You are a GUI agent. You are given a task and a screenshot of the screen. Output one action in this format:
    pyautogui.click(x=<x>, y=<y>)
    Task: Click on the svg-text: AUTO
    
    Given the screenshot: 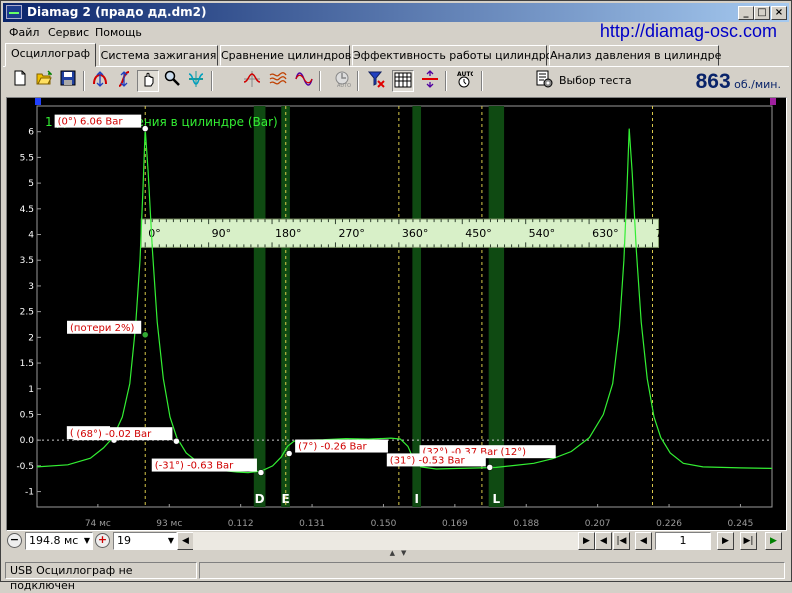 What is the action you would take?
    pyautogui.click(x=344, y=85)
    